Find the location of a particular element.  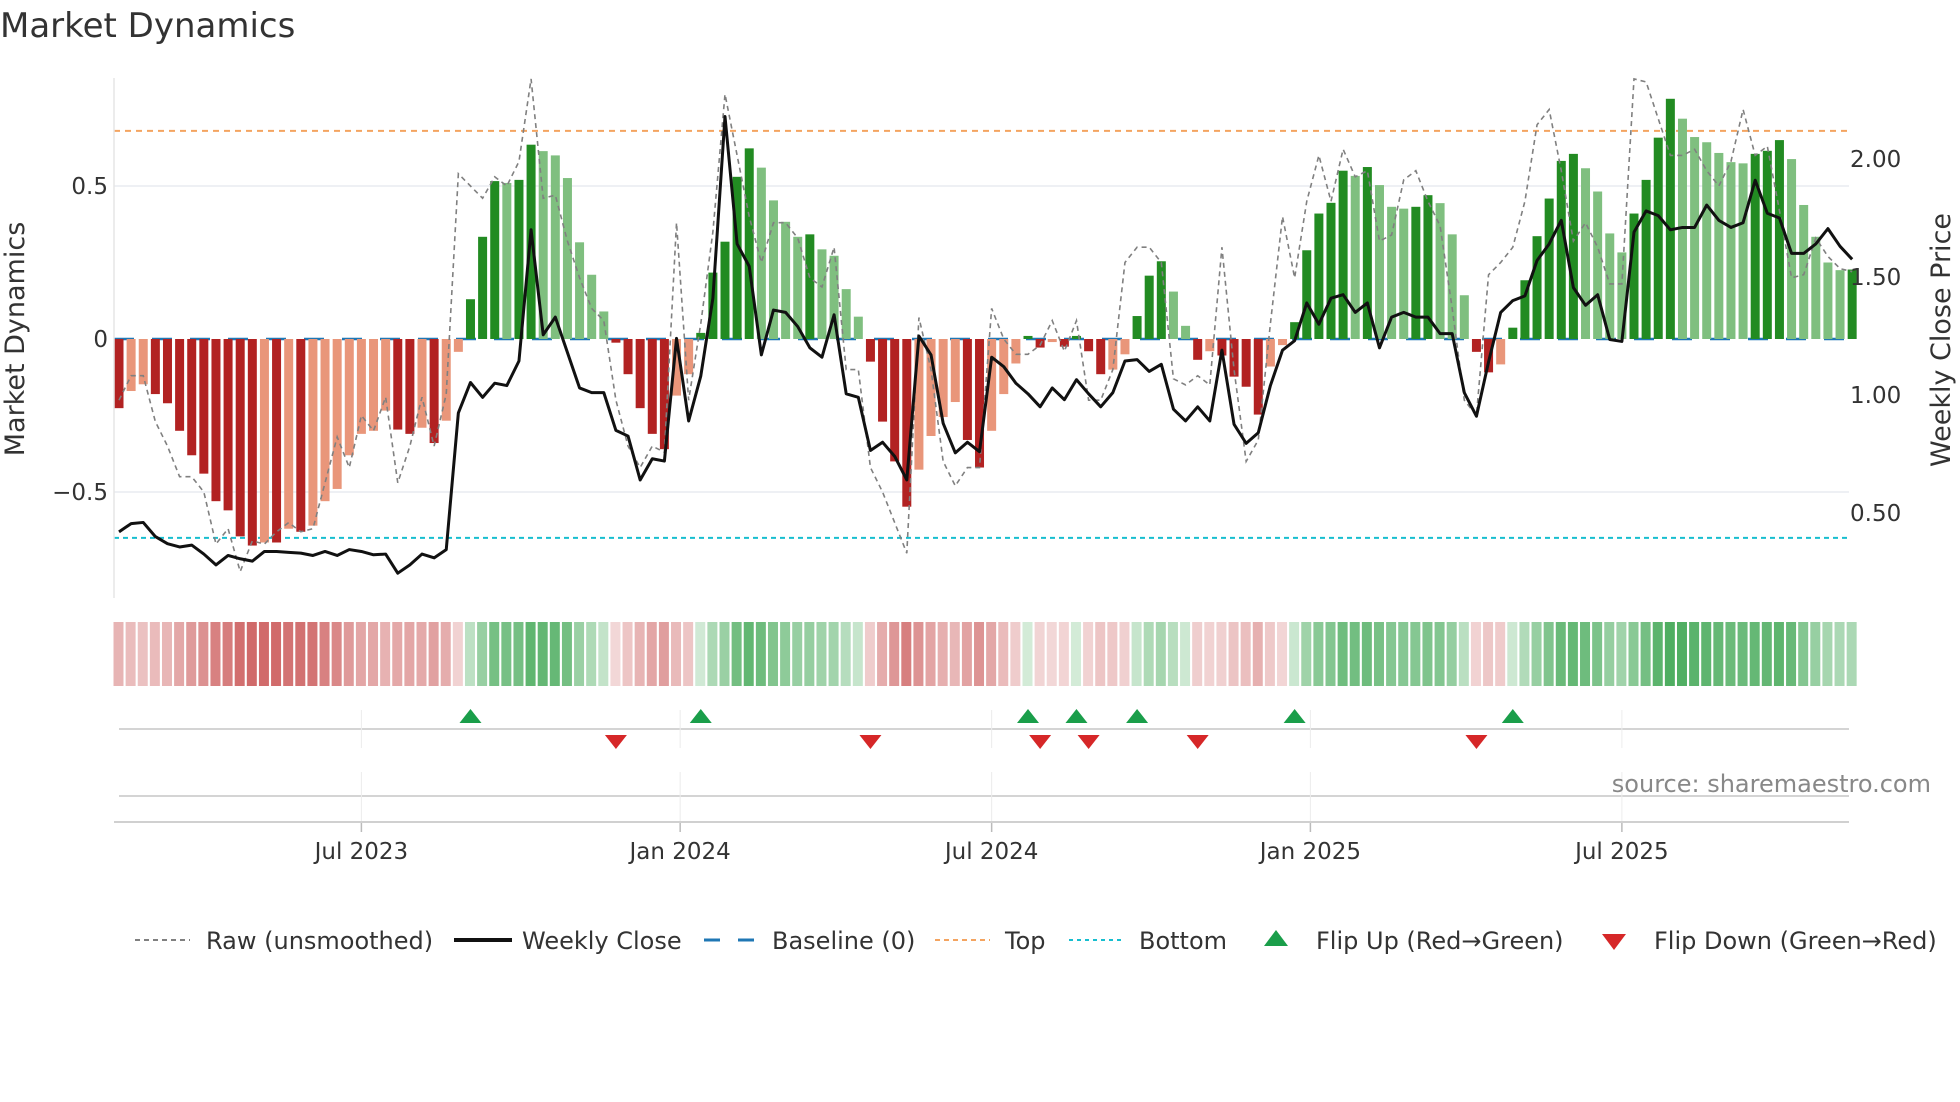

legend-top-label: Top is located at coordinates (1025, 941).